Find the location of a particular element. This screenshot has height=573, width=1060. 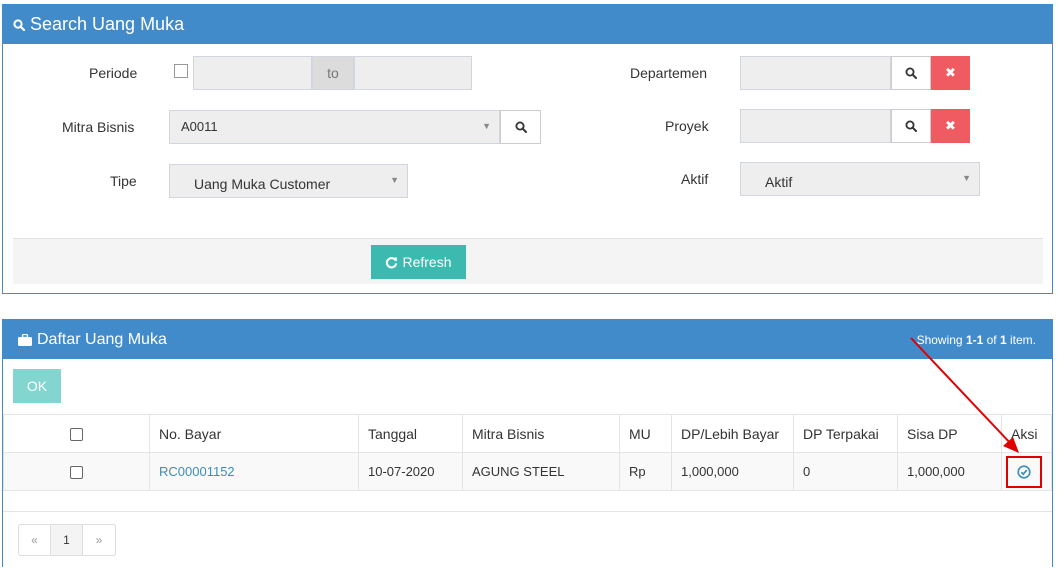

departemen-lookup-button is located at coordinates (911, 73).